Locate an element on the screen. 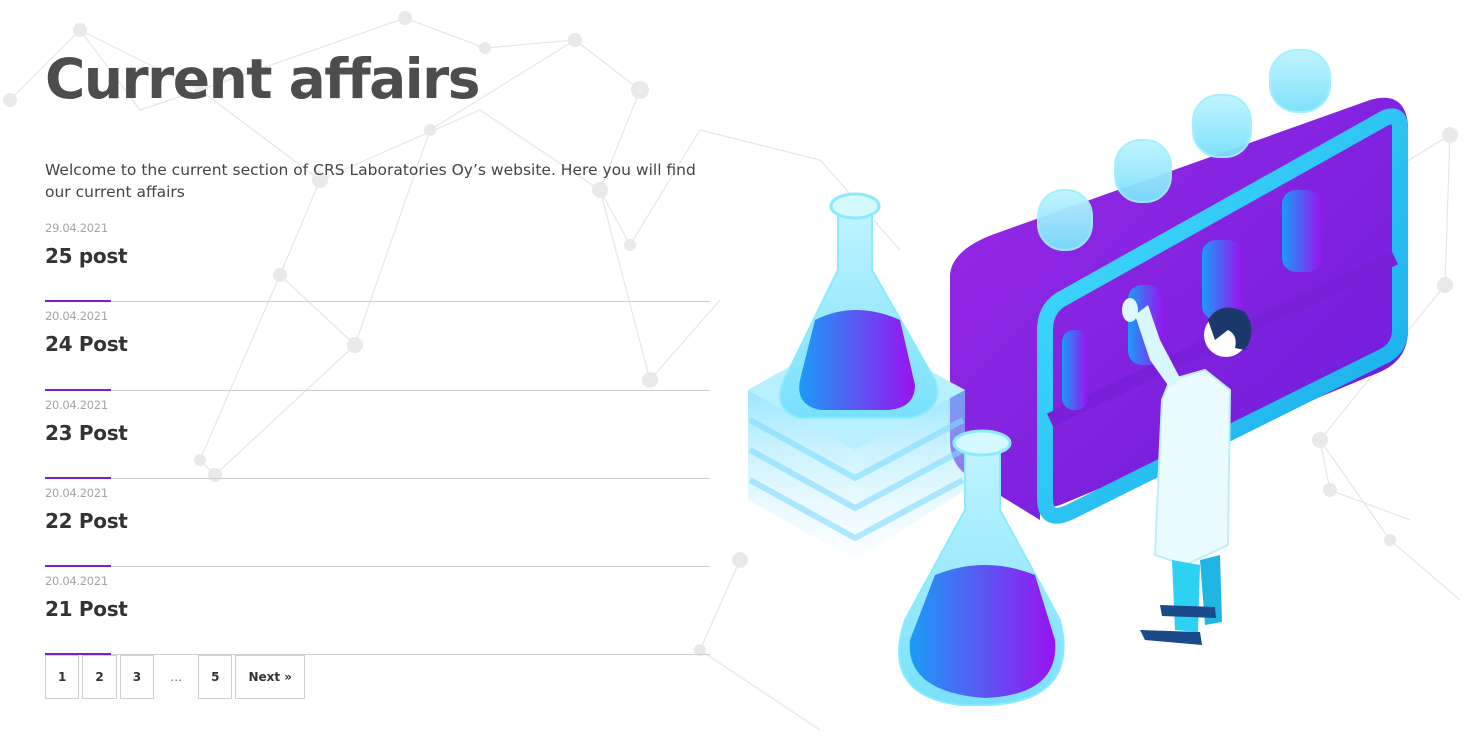 The width and height of the screenshot is (1470, 740). list-item: 20.04.2021 23 Post is located at coordinates (377, 435).